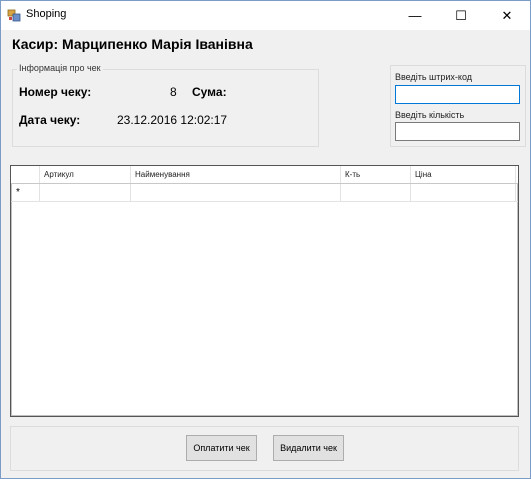 This screenshot has width=531, height=479. I want to click on input-panel: Введіть штрих-код Введіть кількість, so click(458, 106).